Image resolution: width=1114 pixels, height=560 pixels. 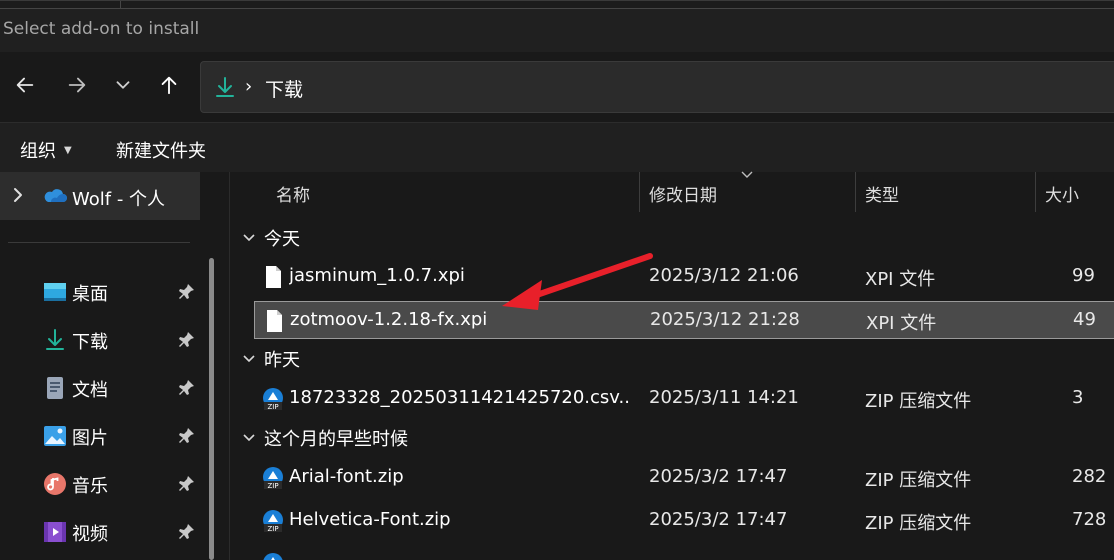 I want to click on file-size: 49, so click(x=1084, y=319).